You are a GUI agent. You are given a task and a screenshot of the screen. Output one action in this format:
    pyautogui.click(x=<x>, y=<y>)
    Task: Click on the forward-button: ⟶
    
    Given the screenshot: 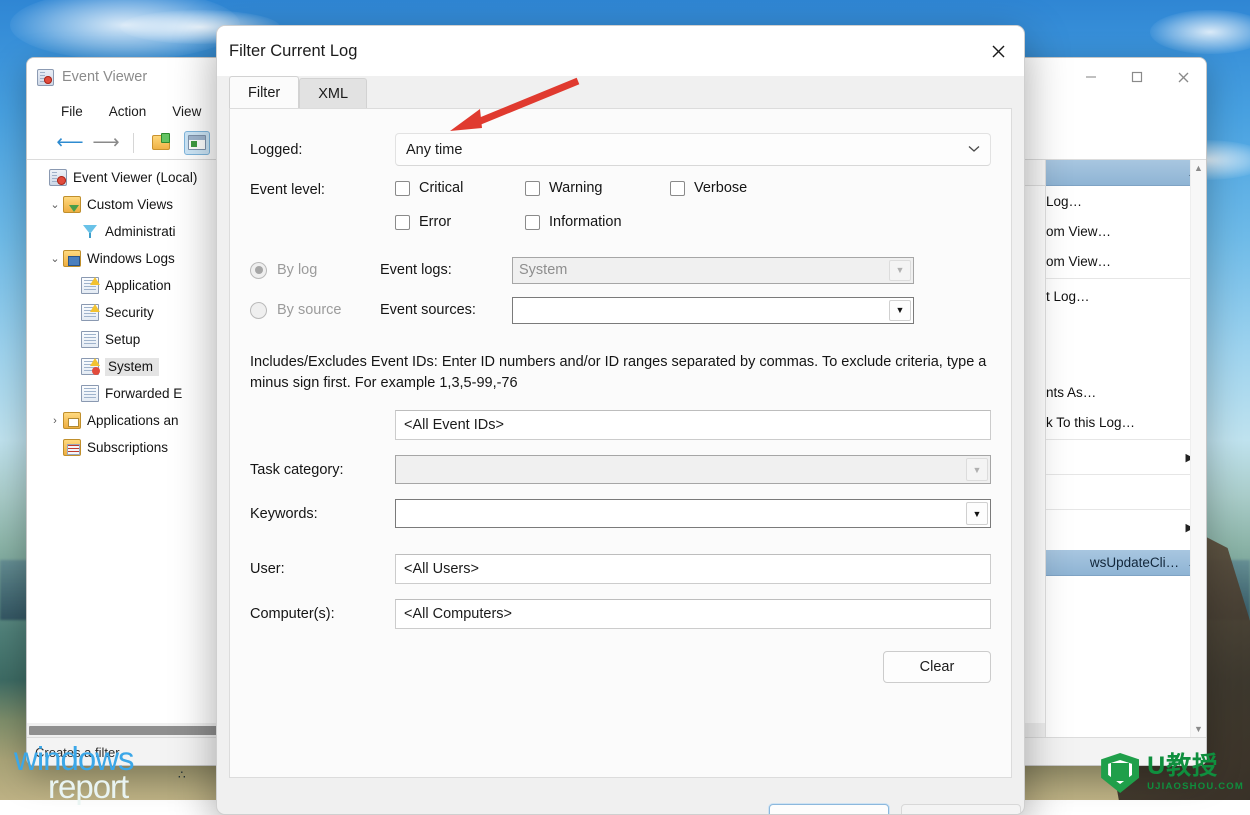 What is the action you would take?
    pyautogui.click(x=106, y=143)
    